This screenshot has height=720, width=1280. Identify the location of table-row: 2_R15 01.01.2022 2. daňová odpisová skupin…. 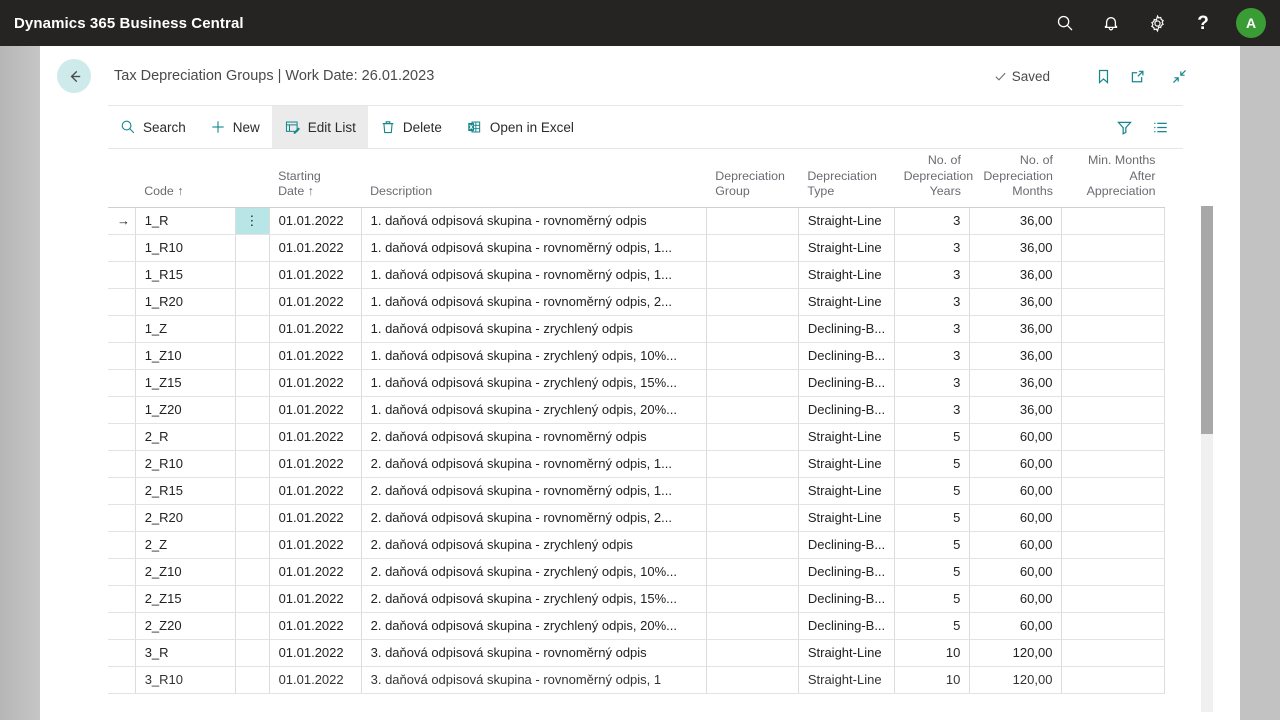
(636, 491).